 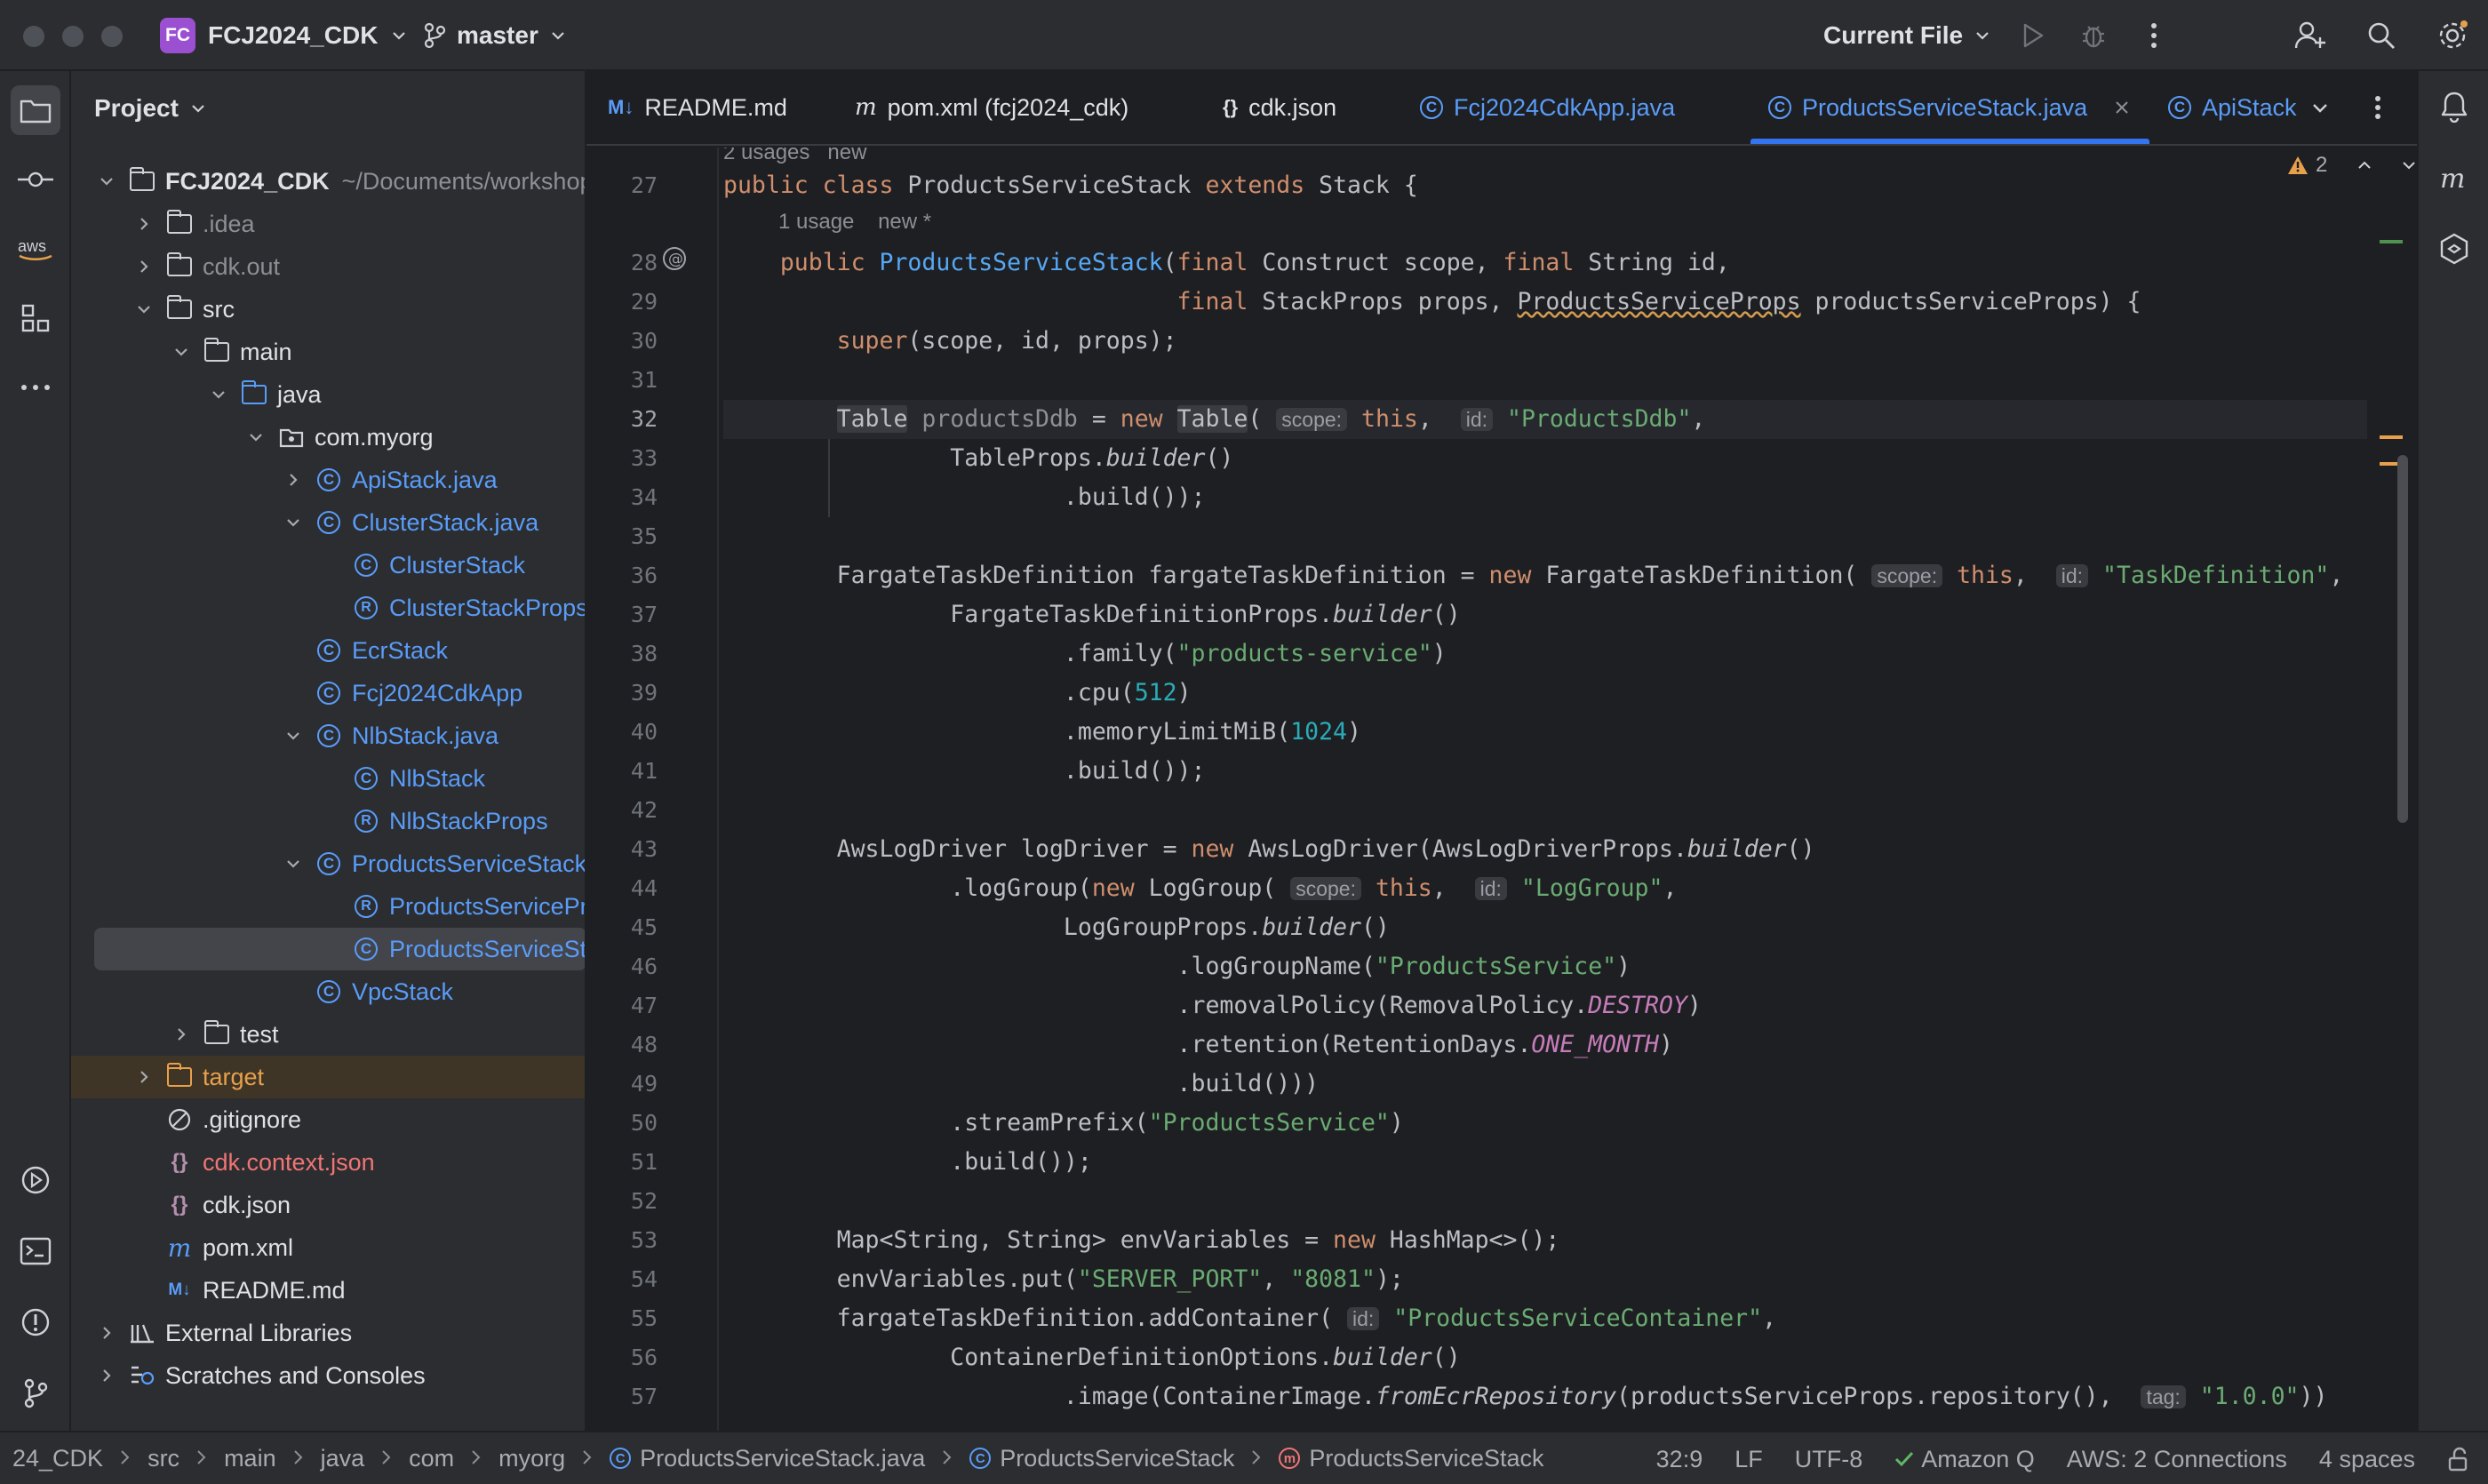 What do you see at coordinates (284, 35) in the screenshot?
I see `project-switcher: FC FCJ2024_CDK` at bounding box center [284, 35].